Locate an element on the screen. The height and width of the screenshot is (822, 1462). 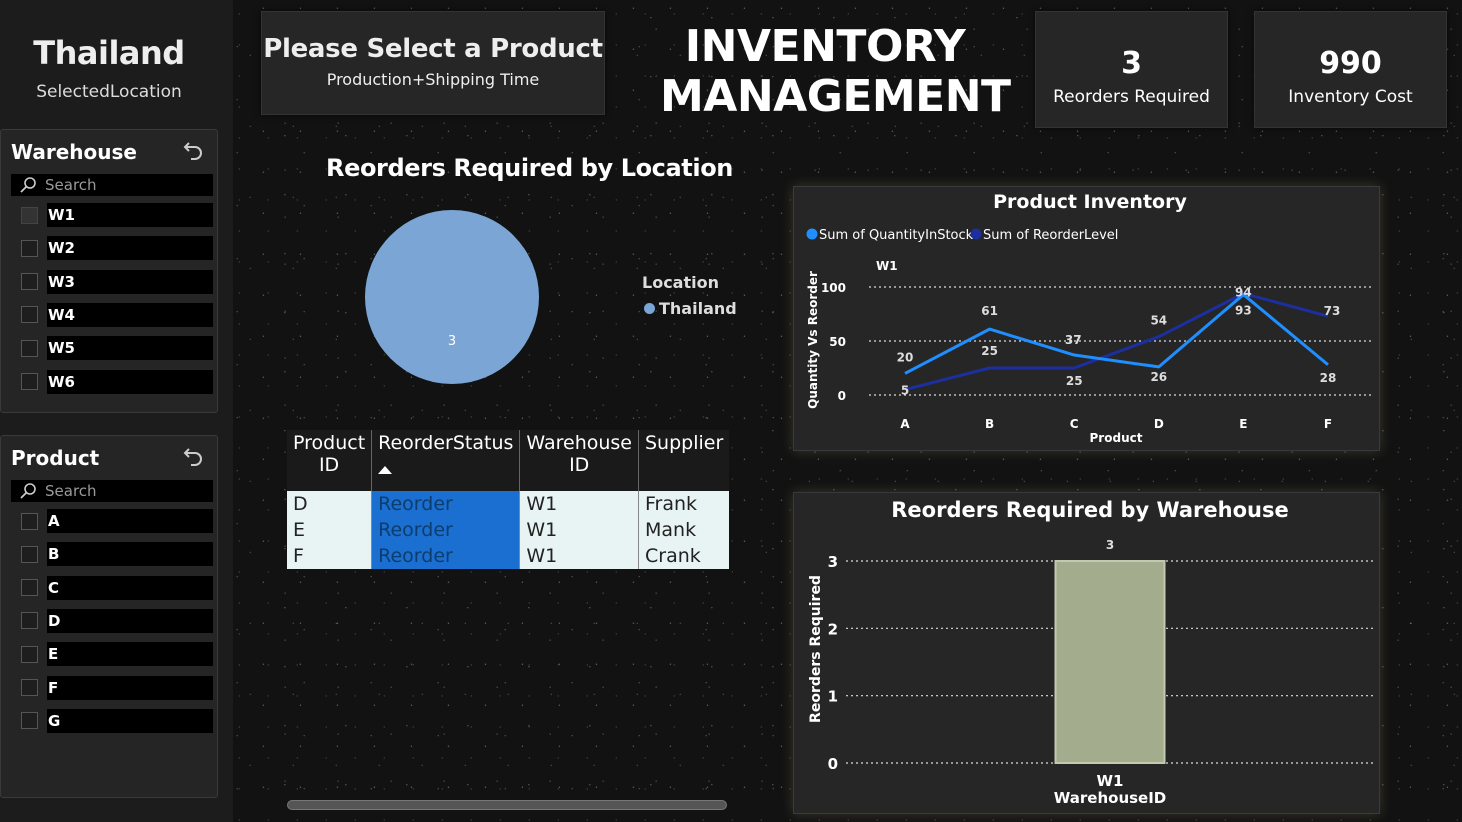
pie-legend-item: Thailand is located at coordinates (690, 308).